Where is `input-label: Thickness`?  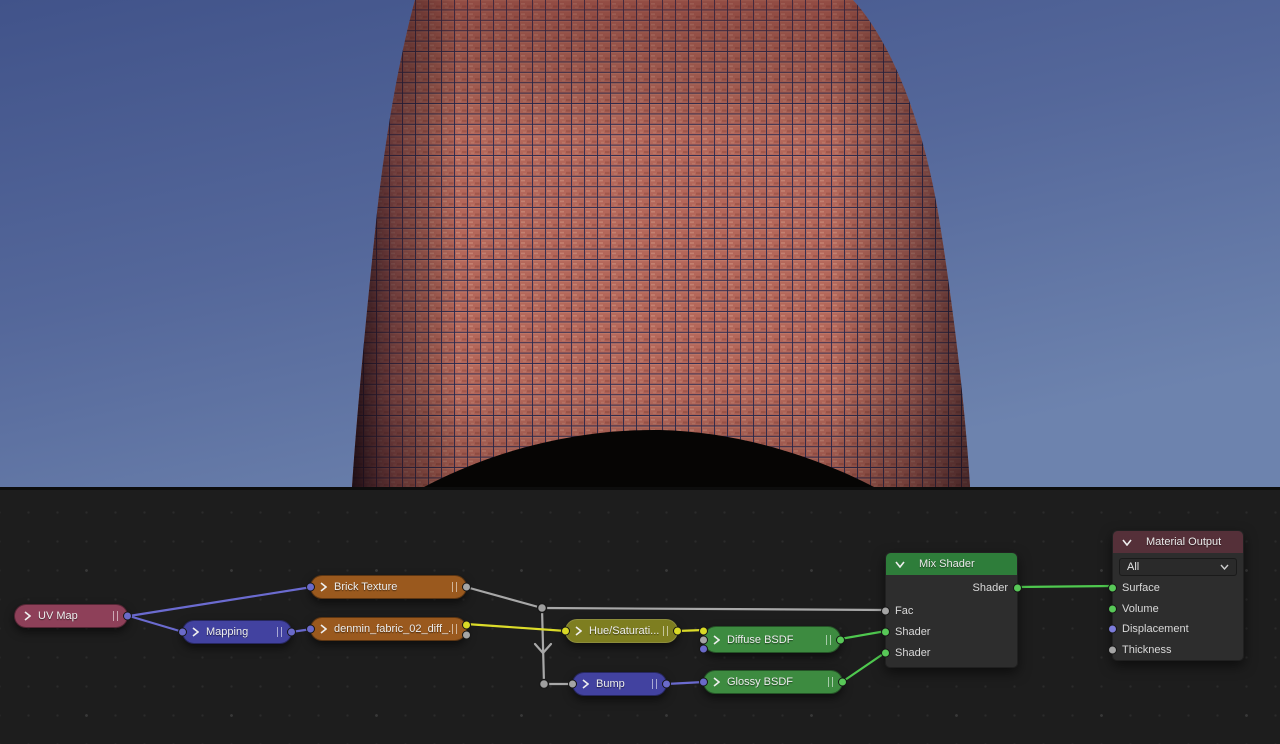 input-label: Thickness is located at coordinates (1147, 650).